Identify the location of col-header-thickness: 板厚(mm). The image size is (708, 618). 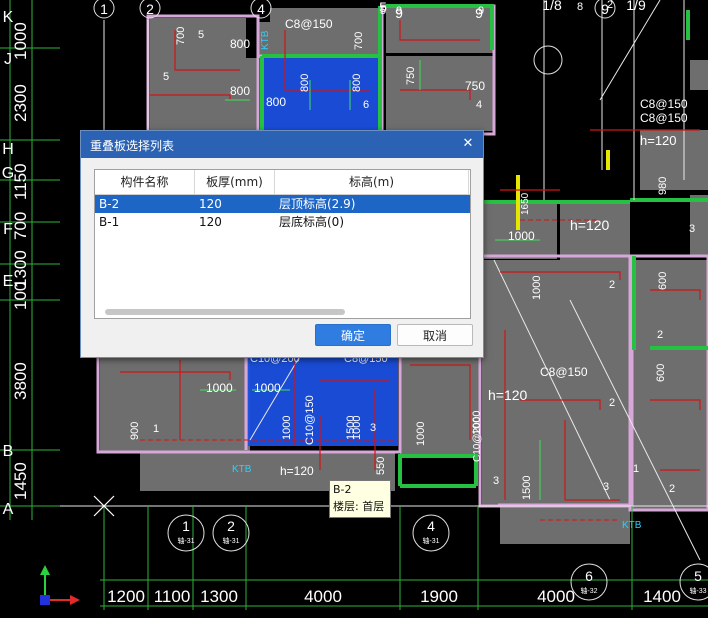
(235, 182).